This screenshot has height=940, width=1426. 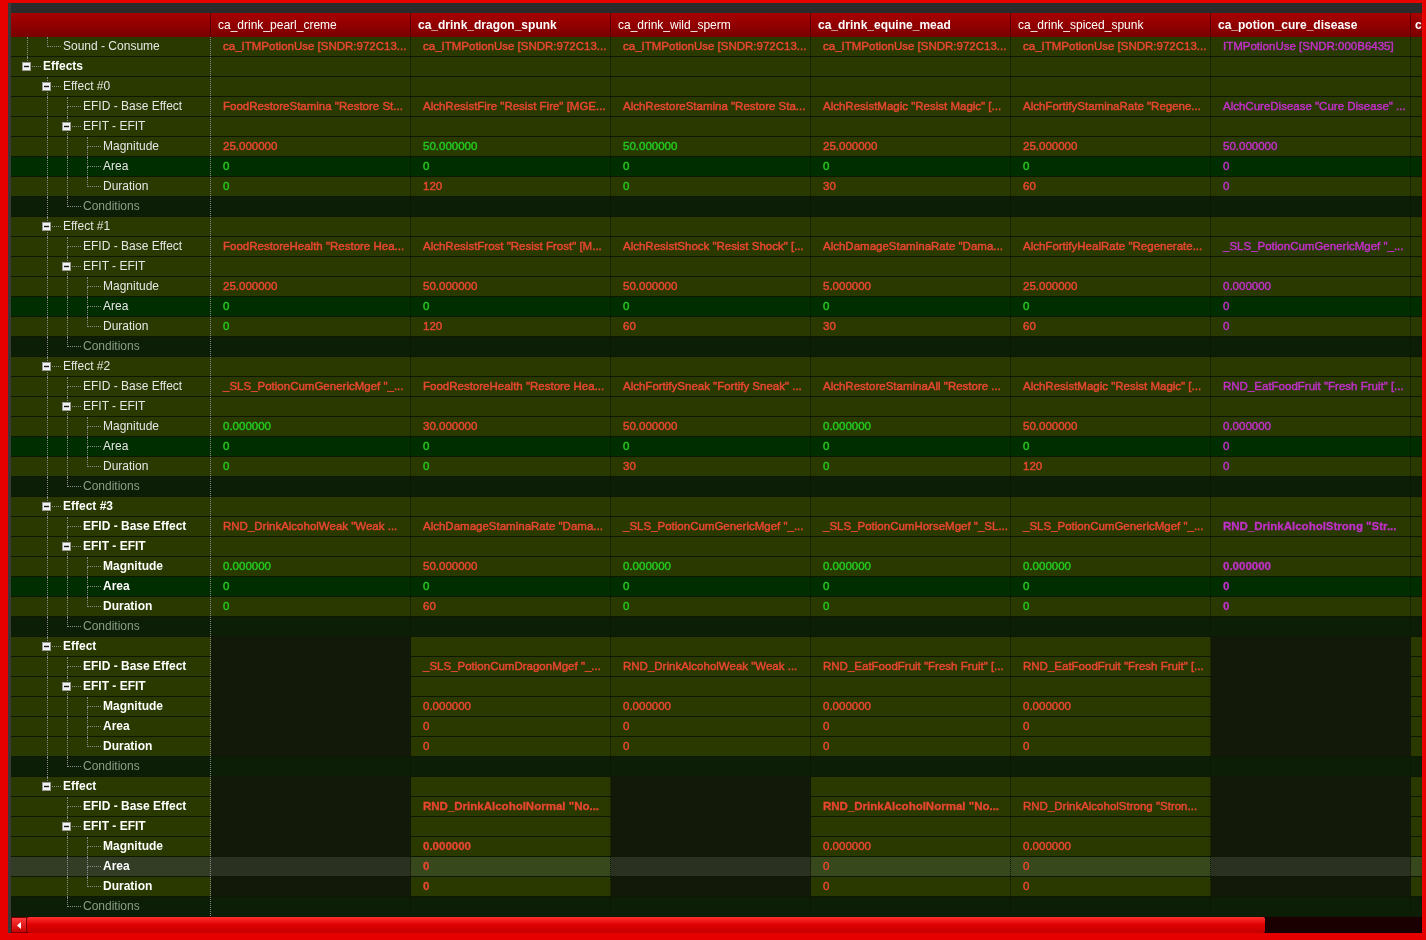 What do you see at coordinates (716, 187) in the screenshot?
I see `tree-row: Duration 0 120 0 30 60 0` at bounding box center [716, 187].